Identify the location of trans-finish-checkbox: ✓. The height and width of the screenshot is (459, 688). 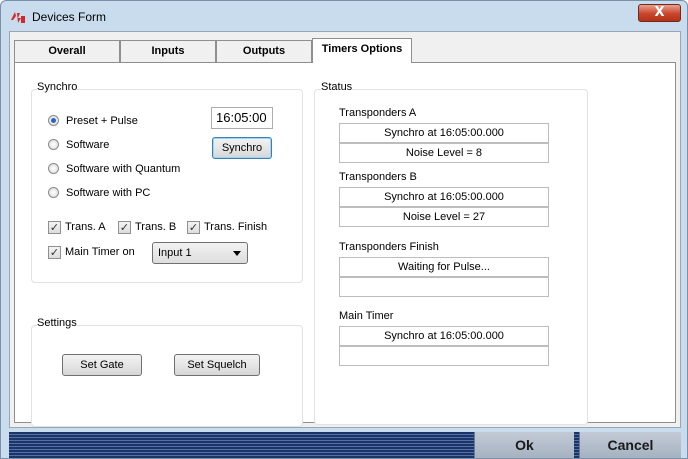
(193, 227).